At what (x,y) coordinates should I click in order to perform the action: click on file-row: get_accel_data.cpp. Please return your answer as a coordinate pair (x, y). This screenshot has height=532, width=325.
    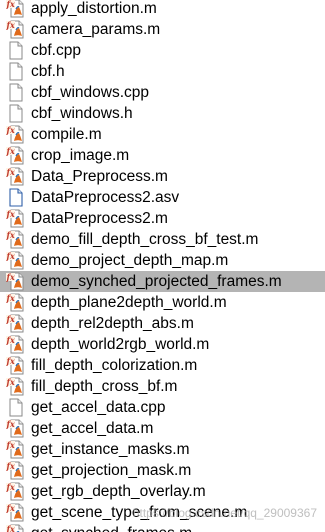
    Looking at the image, I should click on (162, 407).